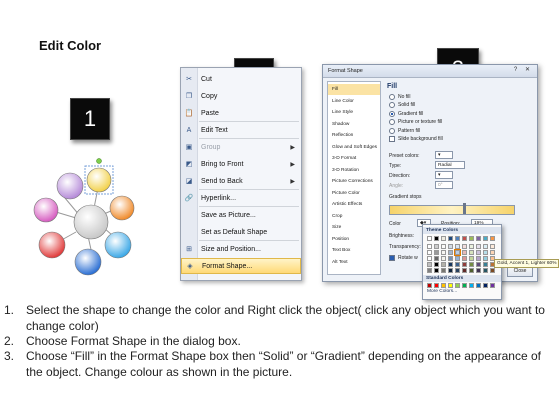 Image resolution: width=560 pixels, height=420 pixels. Describe the element at coordinates (406, 113) in the screenshot. I see `fill-option-gradient-fill: Gradient fill` at that location.